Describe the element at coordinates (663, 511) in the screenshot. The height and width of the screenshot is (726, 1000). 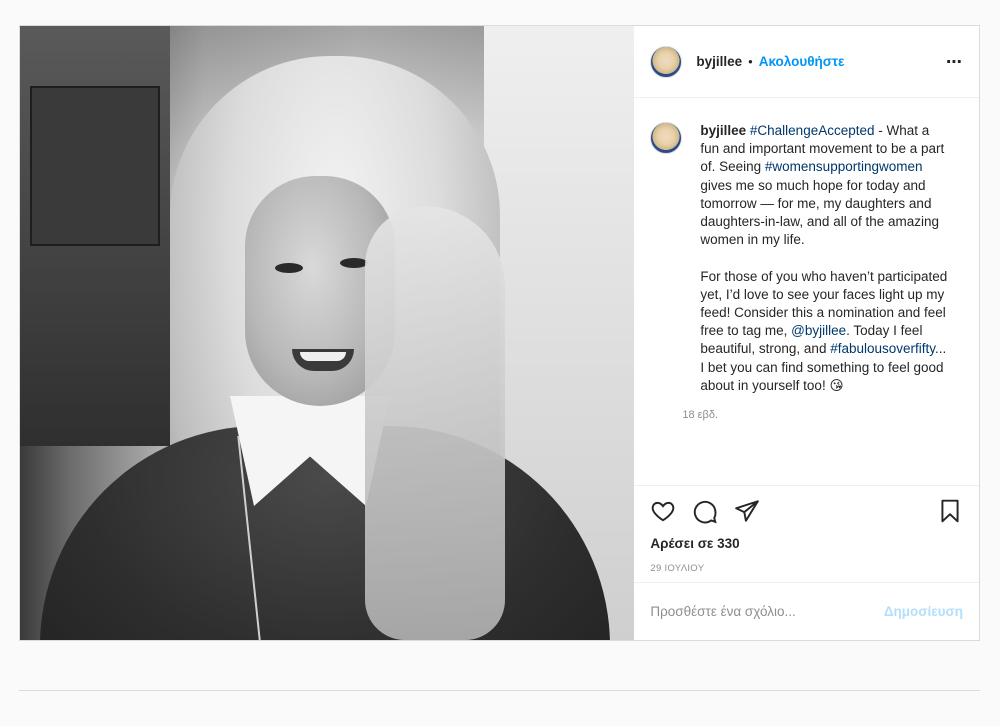
I see `heart-icon` at that location.